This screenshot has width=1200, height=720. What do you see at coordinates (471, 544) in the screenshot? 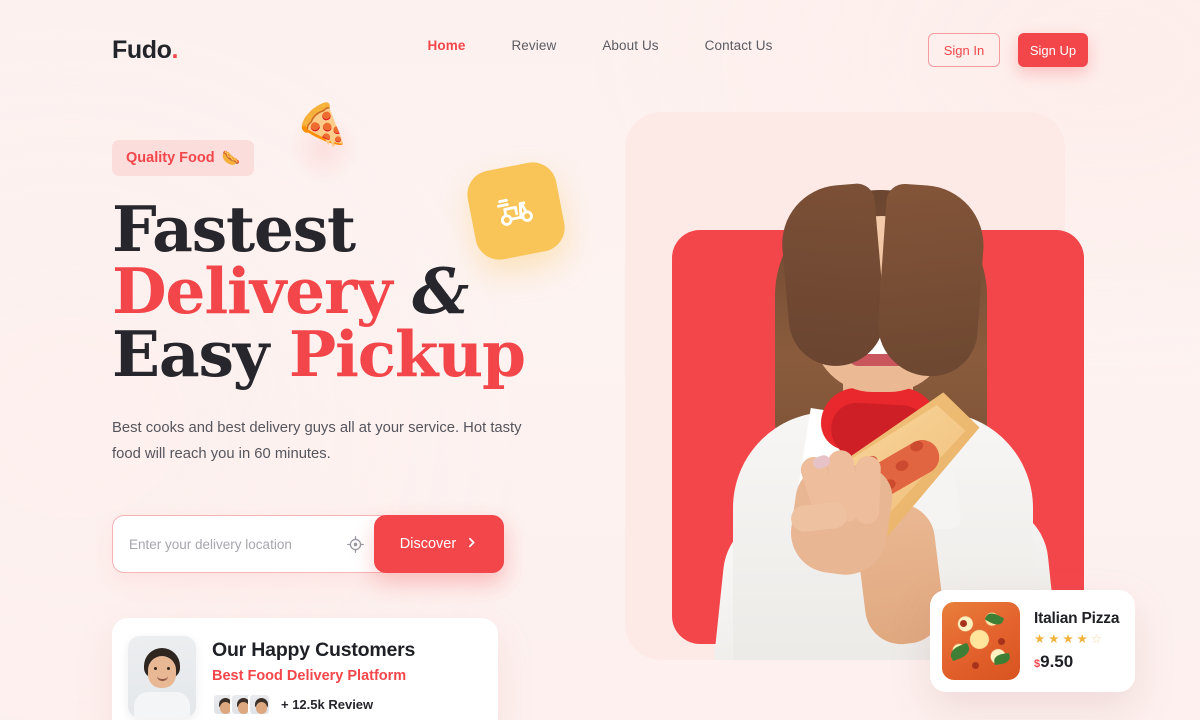
I see `chevron-right-icon` at bounding box center [471, 544].